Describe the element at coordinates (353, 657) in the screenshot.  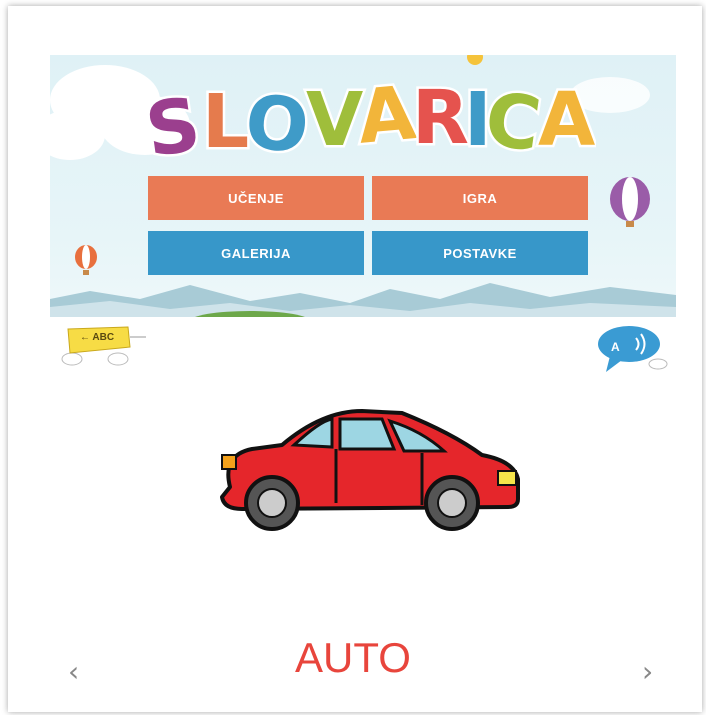
I see `word-label: AUTO` at that location.